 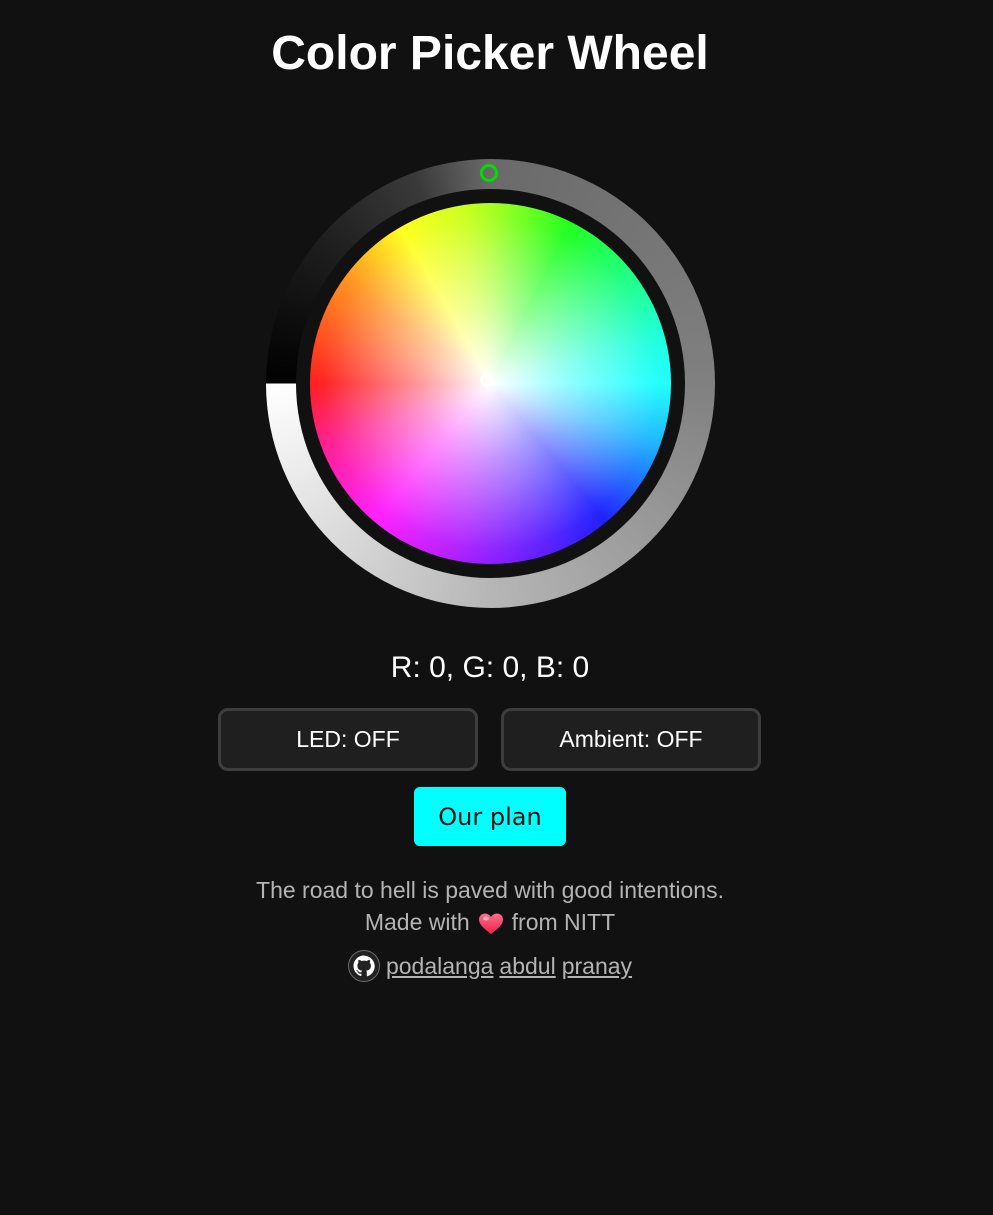 What do you see at coordinates (631, 739) in the screenshot?
I see `ambient-toggle-button: Ambient: OFF` at bounding box center [631, 739].